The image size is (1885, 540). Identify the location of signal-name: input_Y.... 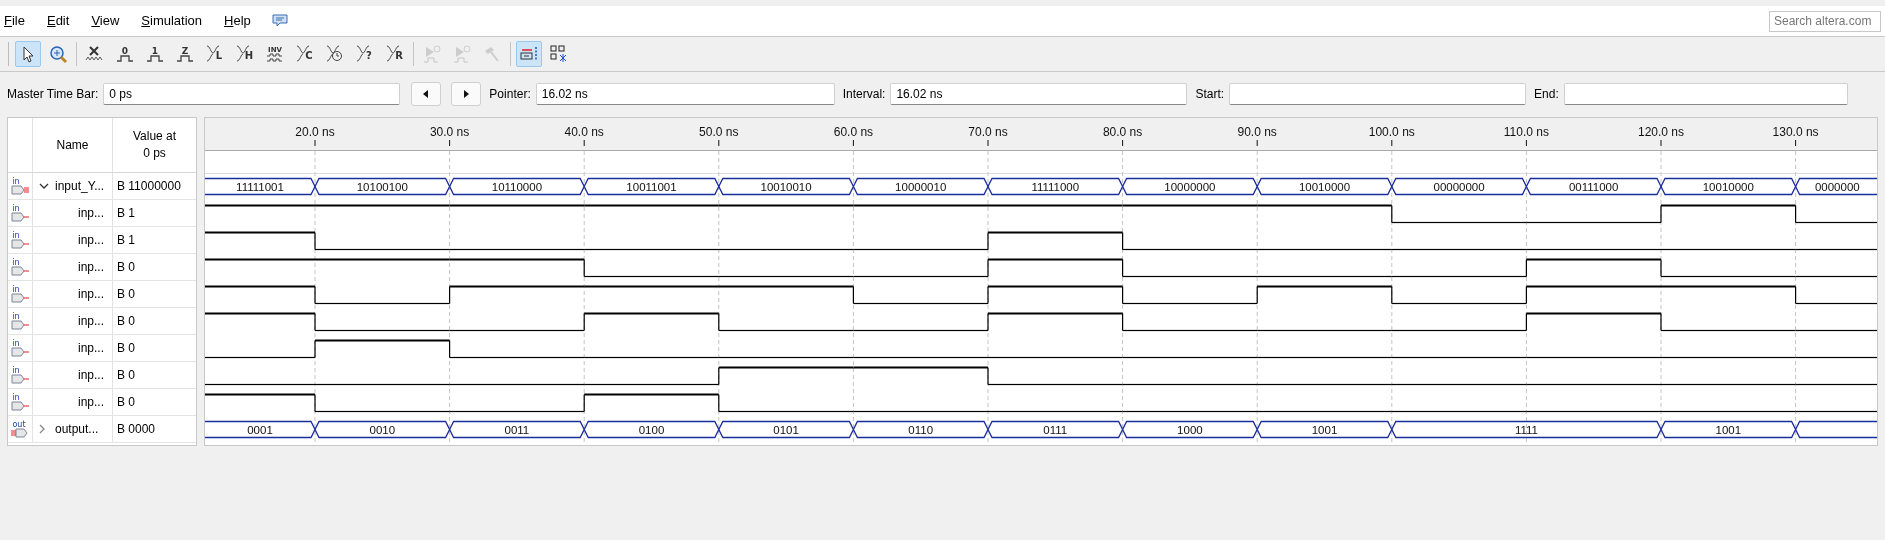
(80, 186).